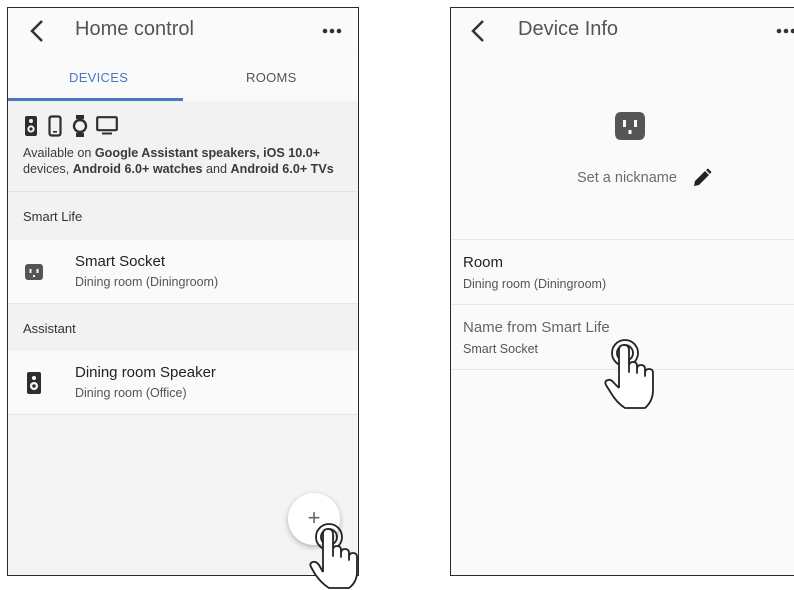  I want to click on compat-text-tvs: Android 6.0+ TVs, so click(282, 169).